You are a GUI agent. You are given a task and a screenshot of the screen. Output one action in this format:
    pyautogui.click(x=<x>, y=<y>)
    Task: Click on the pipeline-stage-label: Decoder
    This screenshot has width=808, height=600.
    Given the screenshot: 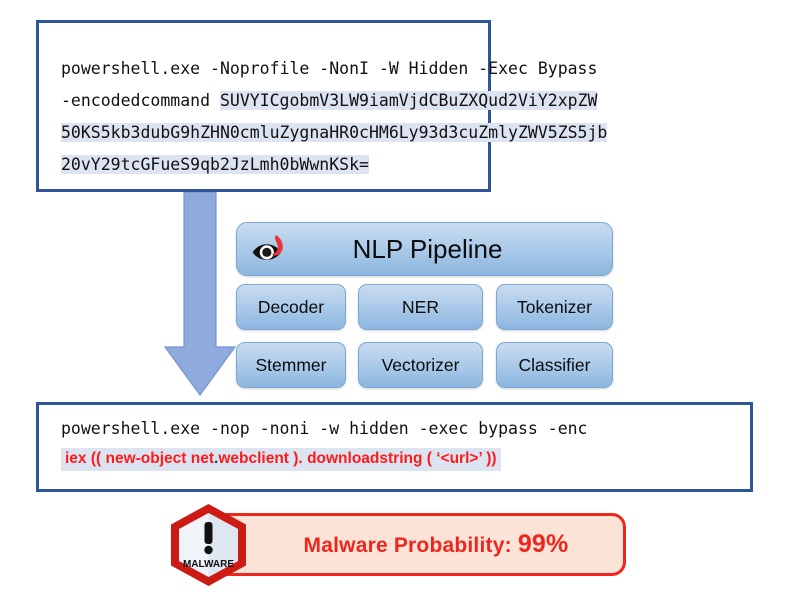 What is the action you would take?
    pyautogui.click(x=291, y=306)
    